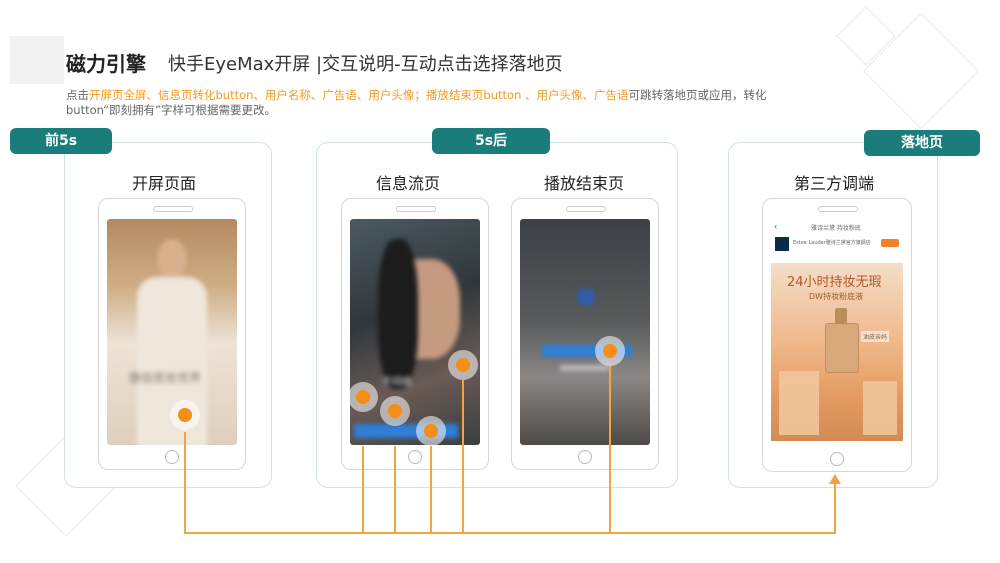 The width and height of the screenshot is (1000, 563). Describe the element at coordinates (61, 141) in the screenshot. I see `label-before-5s: 前5s` at that location.